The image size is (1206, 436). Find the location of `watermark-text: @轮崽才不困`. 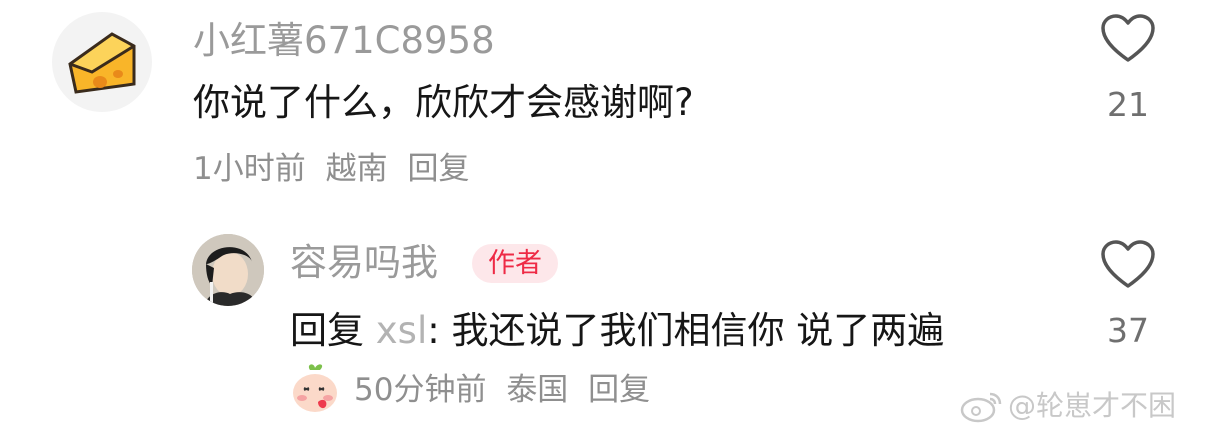

watermark-text: @轮崽才不困 is located at coordinates (1092, 405).